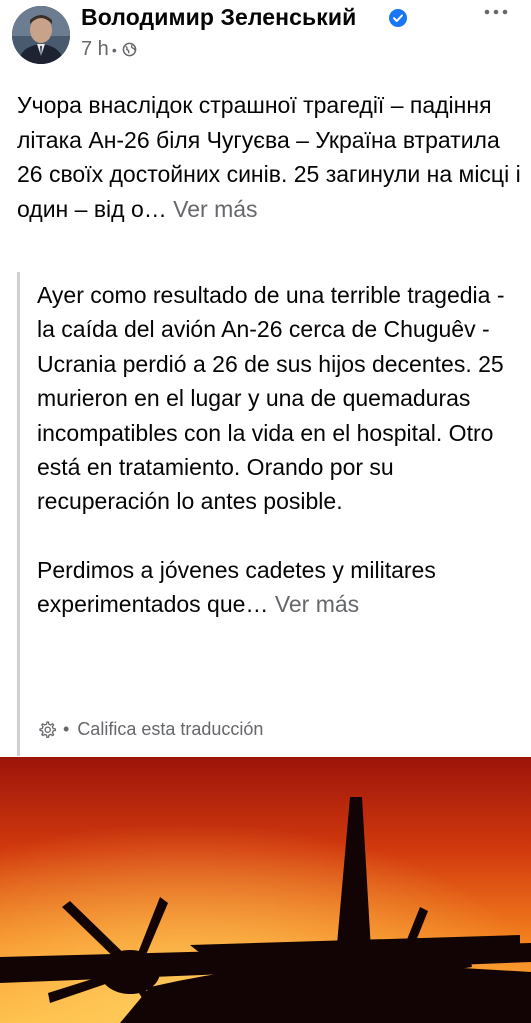 Image resolution: width=531 pixels, height=1023 pixels. I want to click on globe-icon, so click(129, 49).